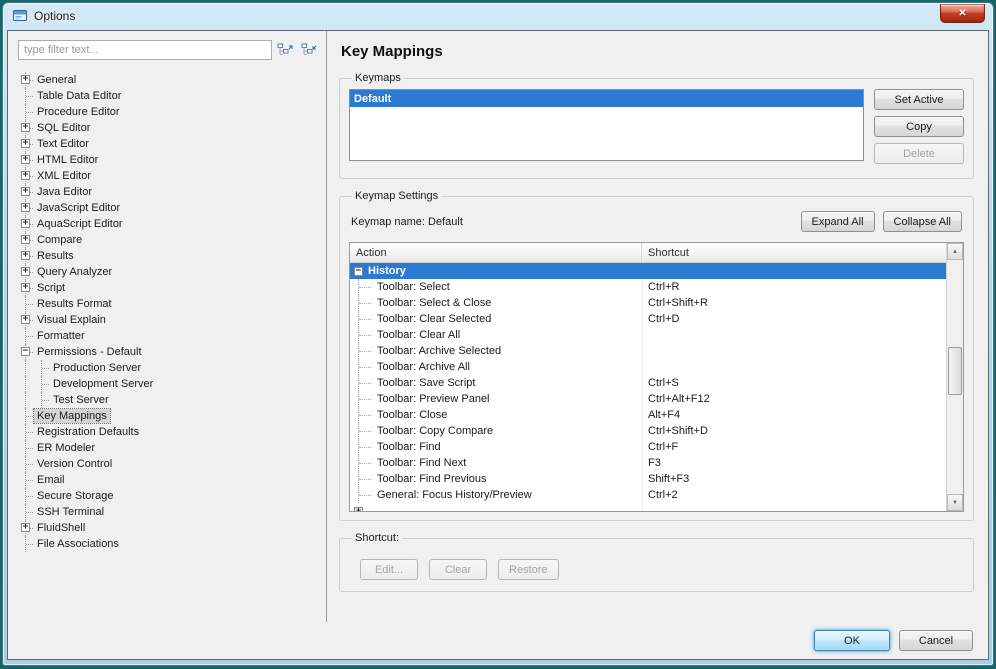  What do you see at coordinates (528, 569) in the screenshot?
I see `restore-button: Restore` at bounding box center [528, 569].